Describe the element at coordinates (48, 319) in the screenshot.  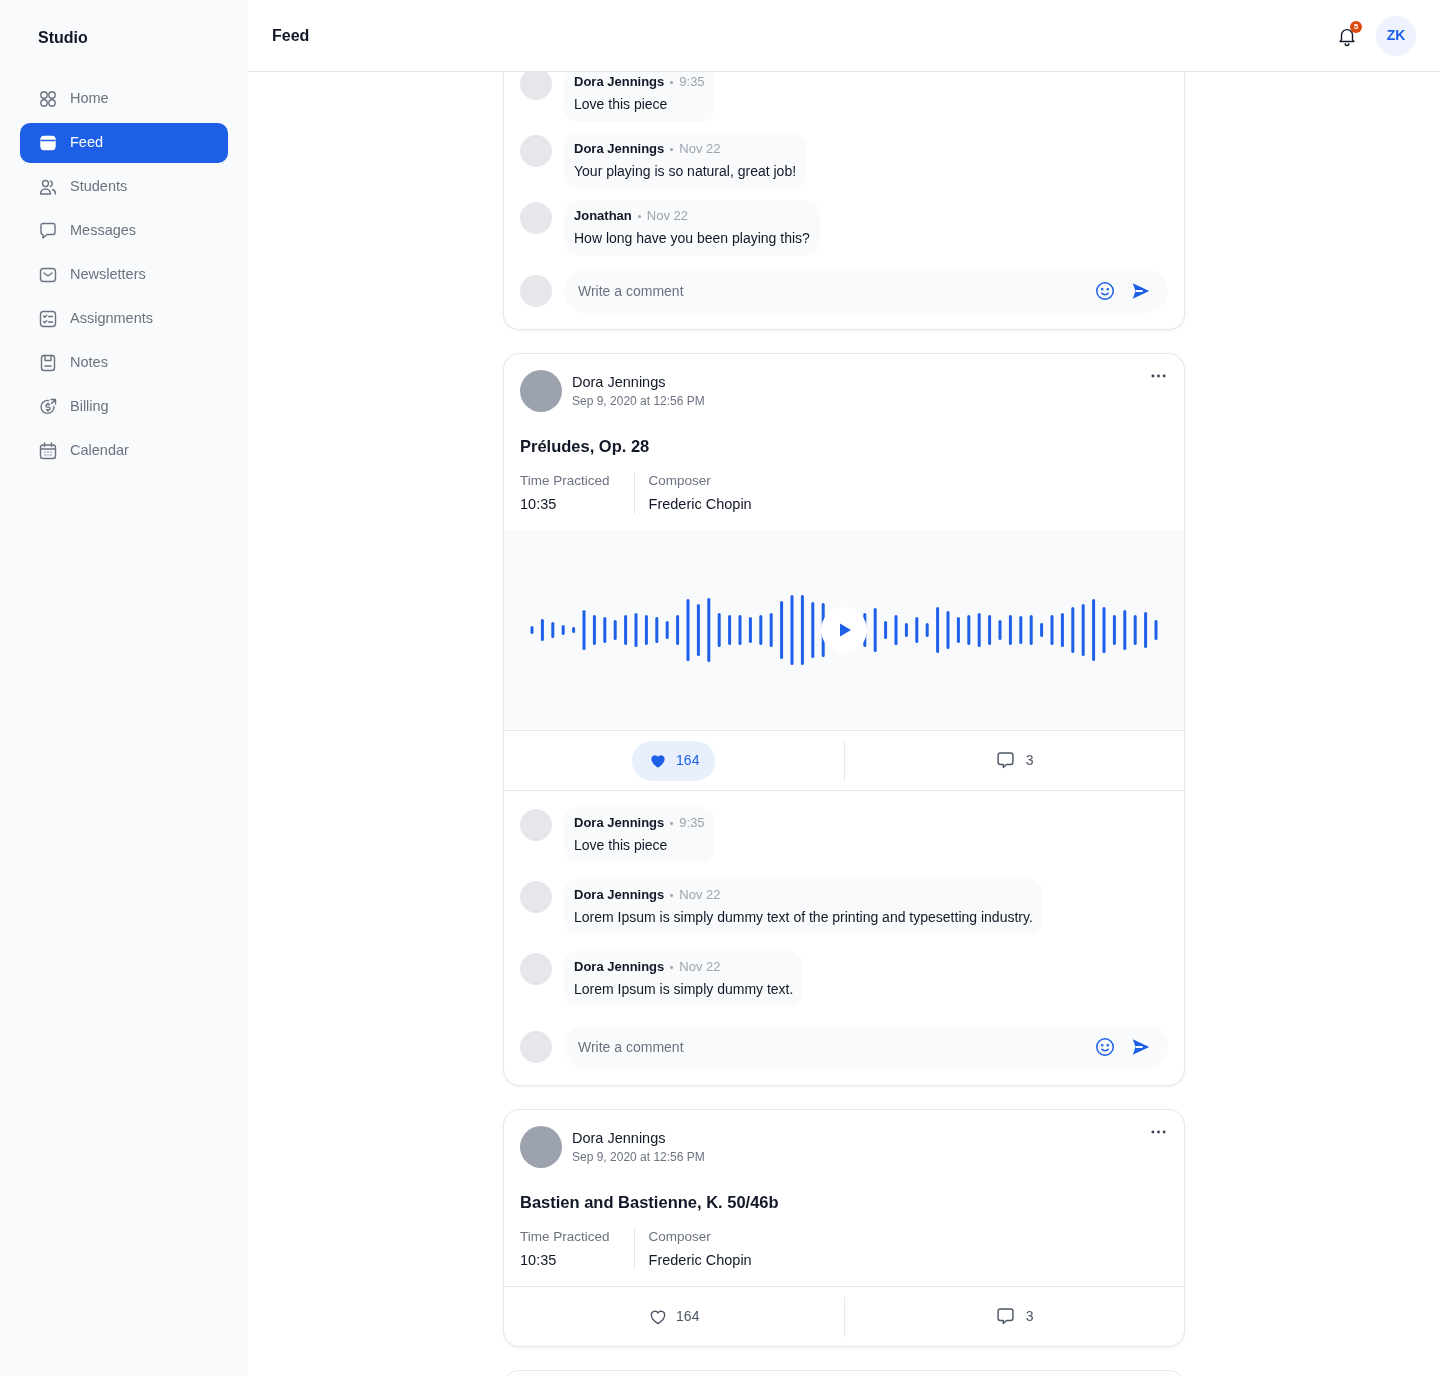
I see `checklist-icon` at that location.